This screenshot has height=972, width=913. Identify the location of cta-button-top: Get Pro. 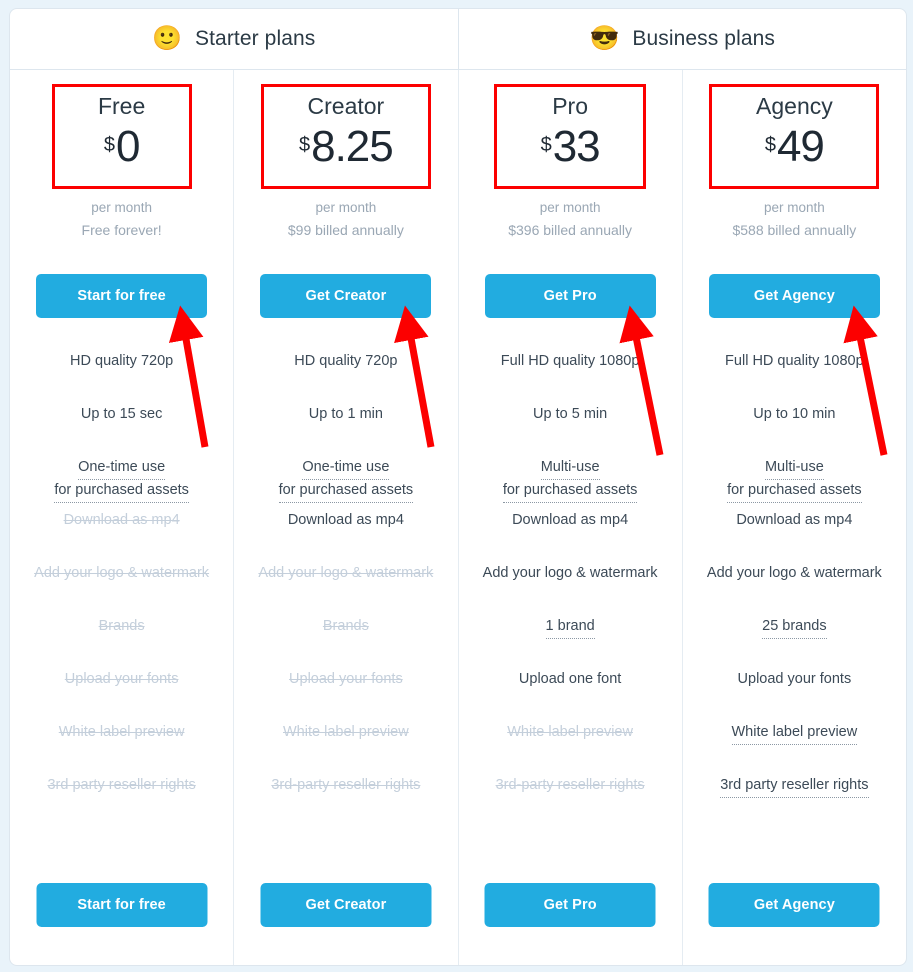
(570, 296).